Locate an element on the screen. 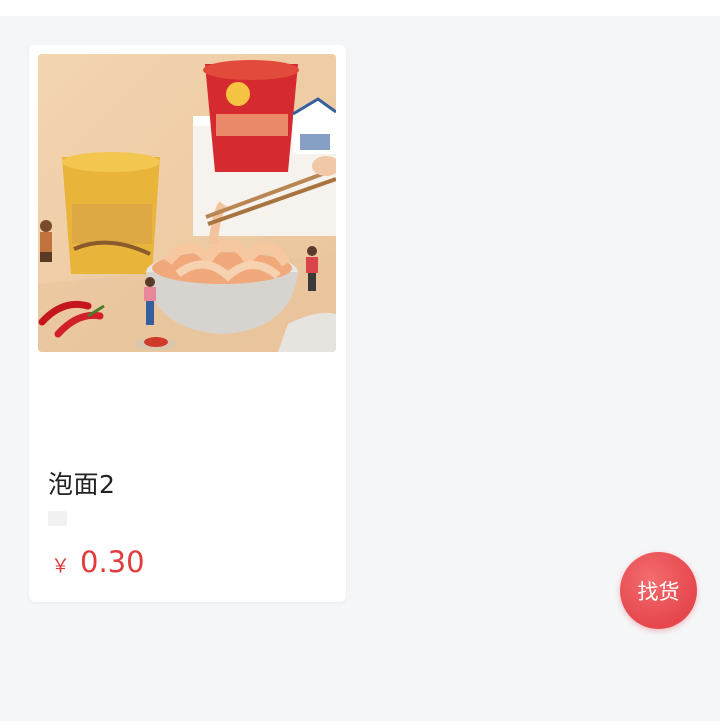  price: ￥ 0.30 is located at coordinates (98, 562).